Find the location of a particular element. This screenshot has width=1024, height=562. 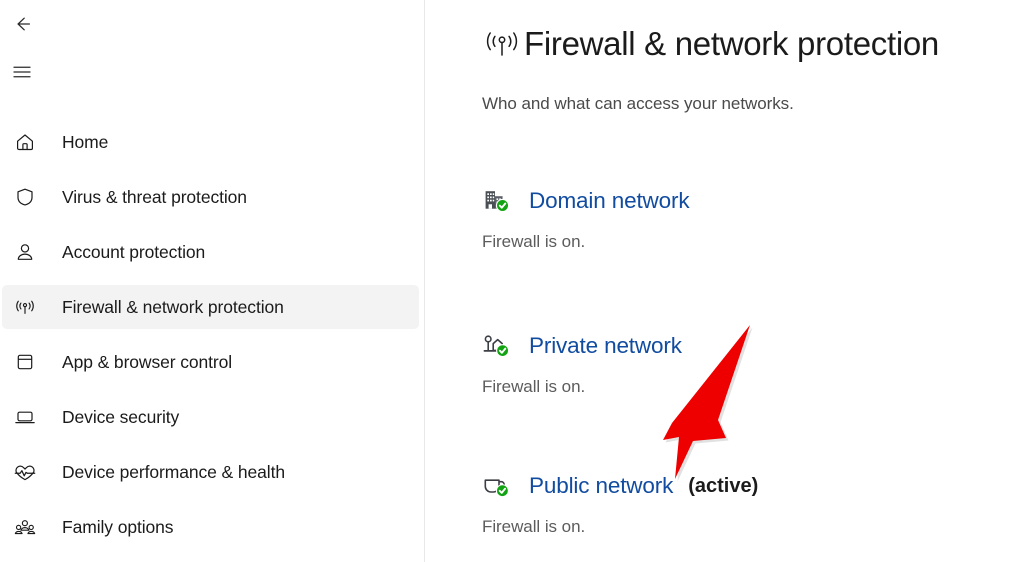

domain-building-icon is located at coordinates (498, 201).